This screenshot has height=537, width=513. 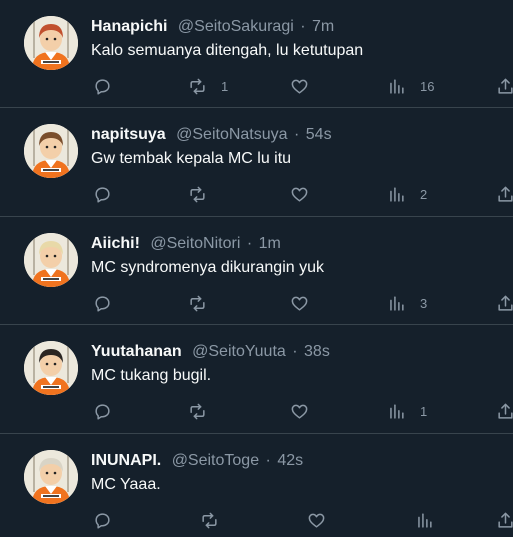 What do you see at coordinates (424, 194) in the screenshot?
I see `views-count: 2` at bounding box center [424, 194].